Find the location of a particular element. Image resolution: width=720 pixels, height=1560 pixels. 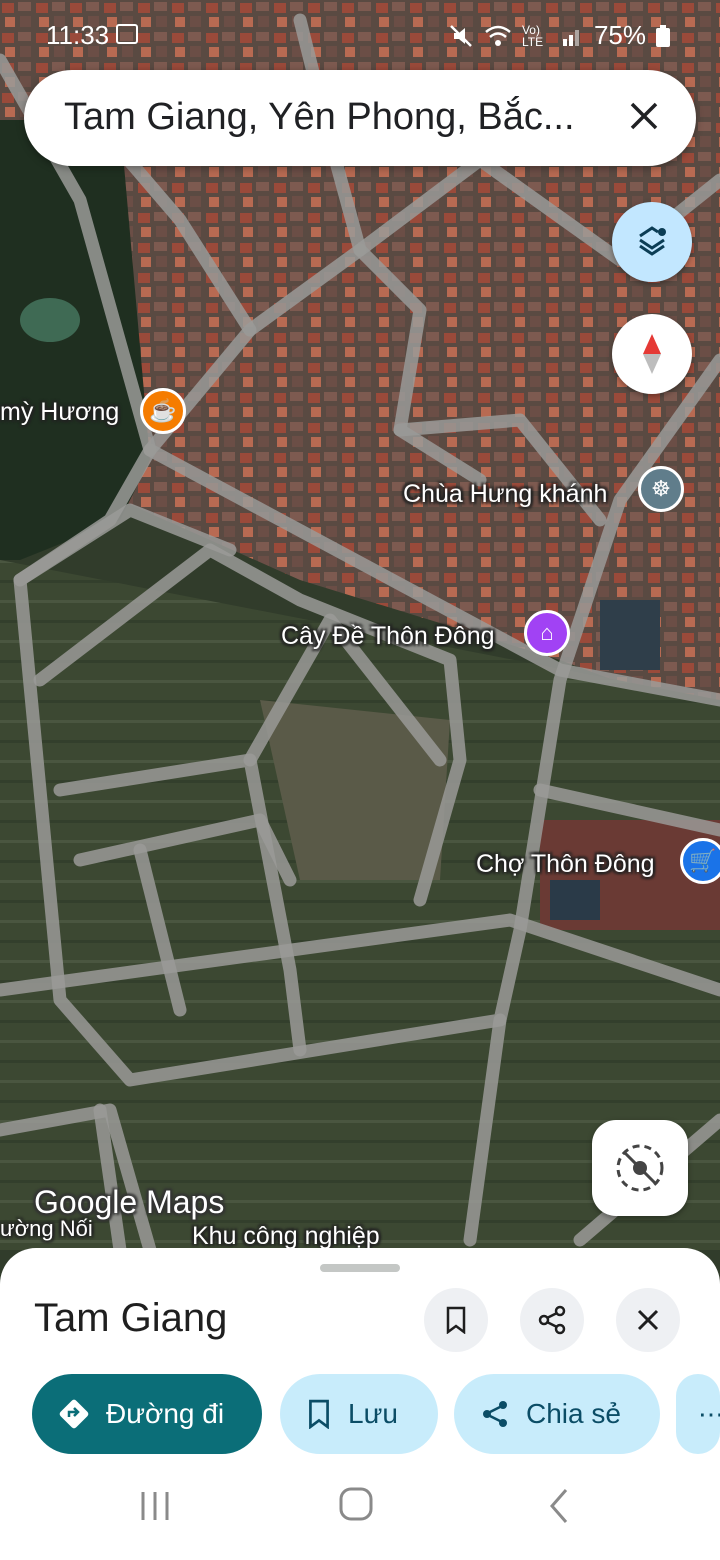

drag-handle is located at coordinates (360, 1268).